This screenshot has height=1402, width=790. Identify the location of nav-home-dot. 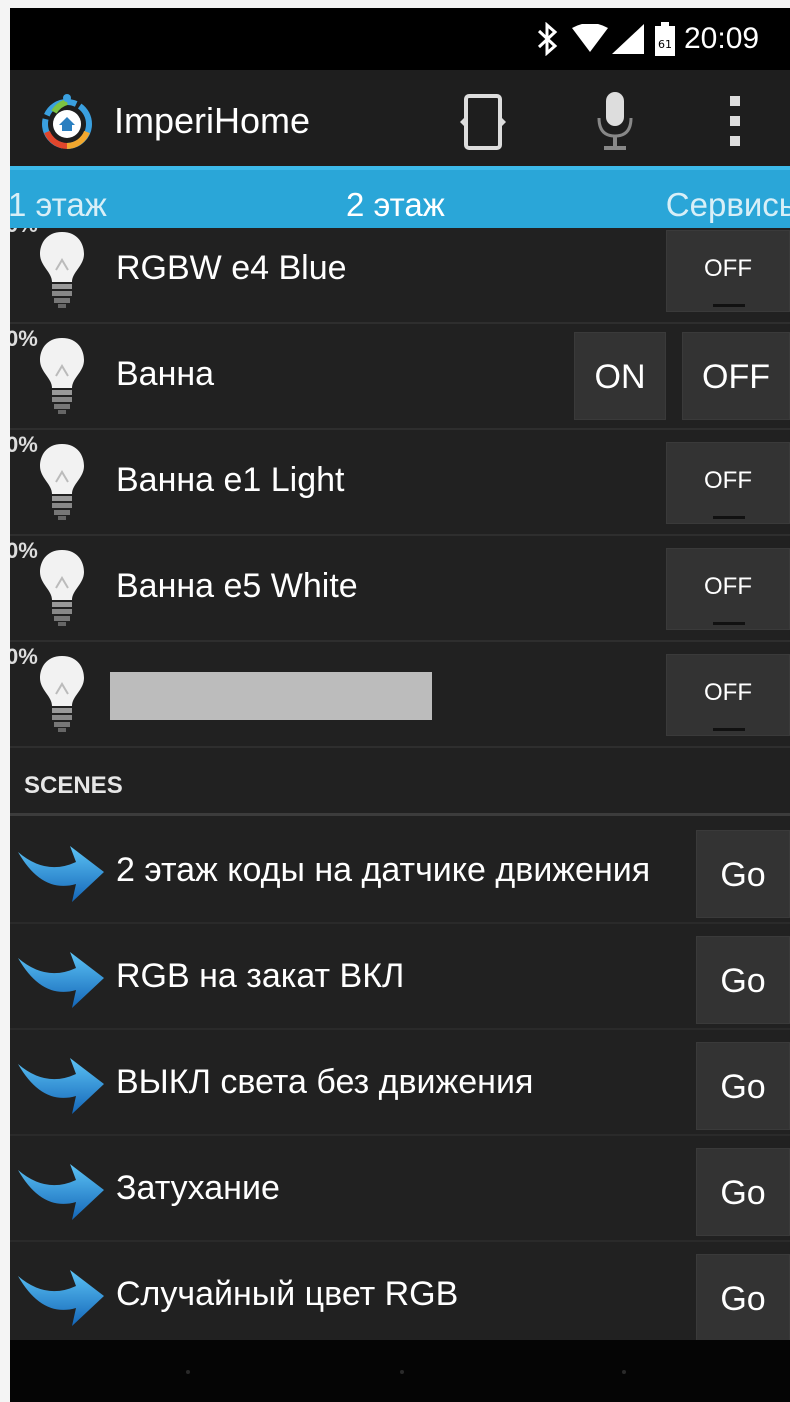
(402, 1372).